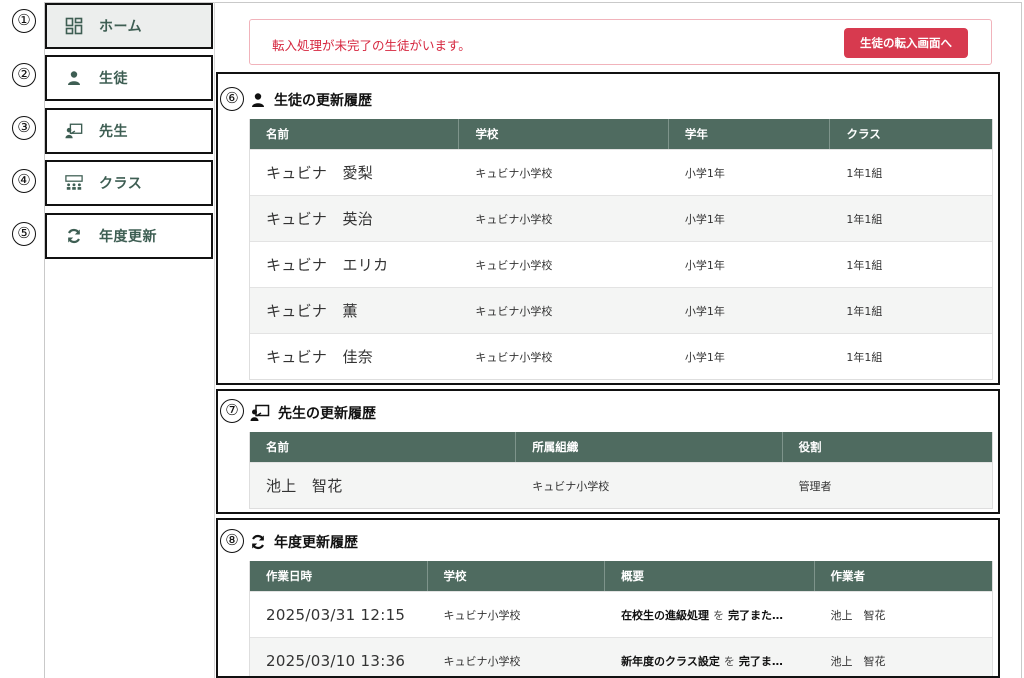 The height and width of the screenshot is (678, 1024). What do you see at coordinates (232, 99) in the screenshot?
I see `marker-6: ⑥` at bounding box center [232, 99].